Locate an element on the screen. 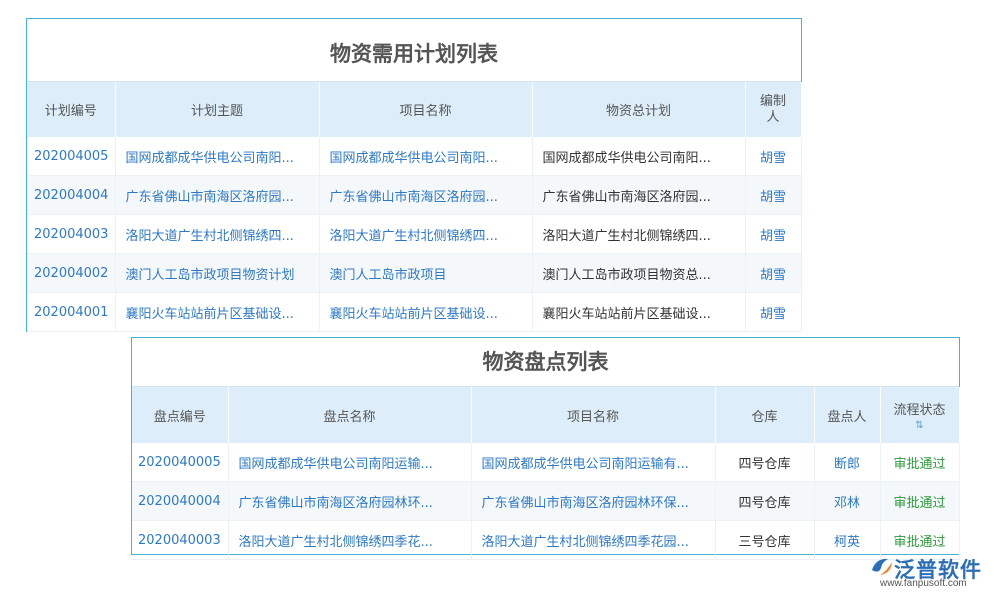  inventory-list-title: 物资盘点列表 is located at coordinates (545, 362).